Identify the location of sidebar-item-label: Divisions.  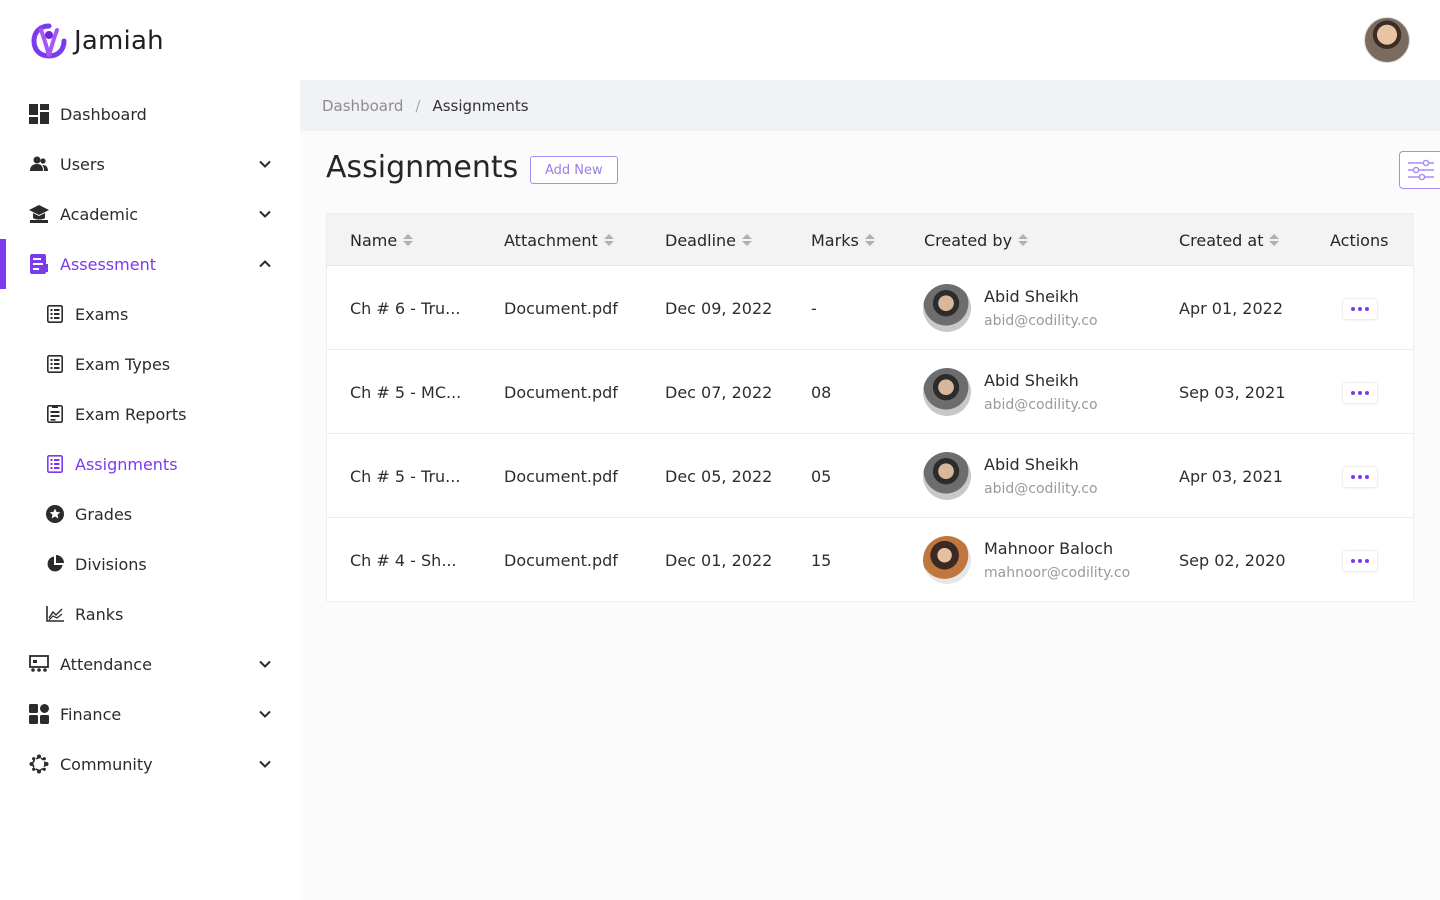
(111, 564).